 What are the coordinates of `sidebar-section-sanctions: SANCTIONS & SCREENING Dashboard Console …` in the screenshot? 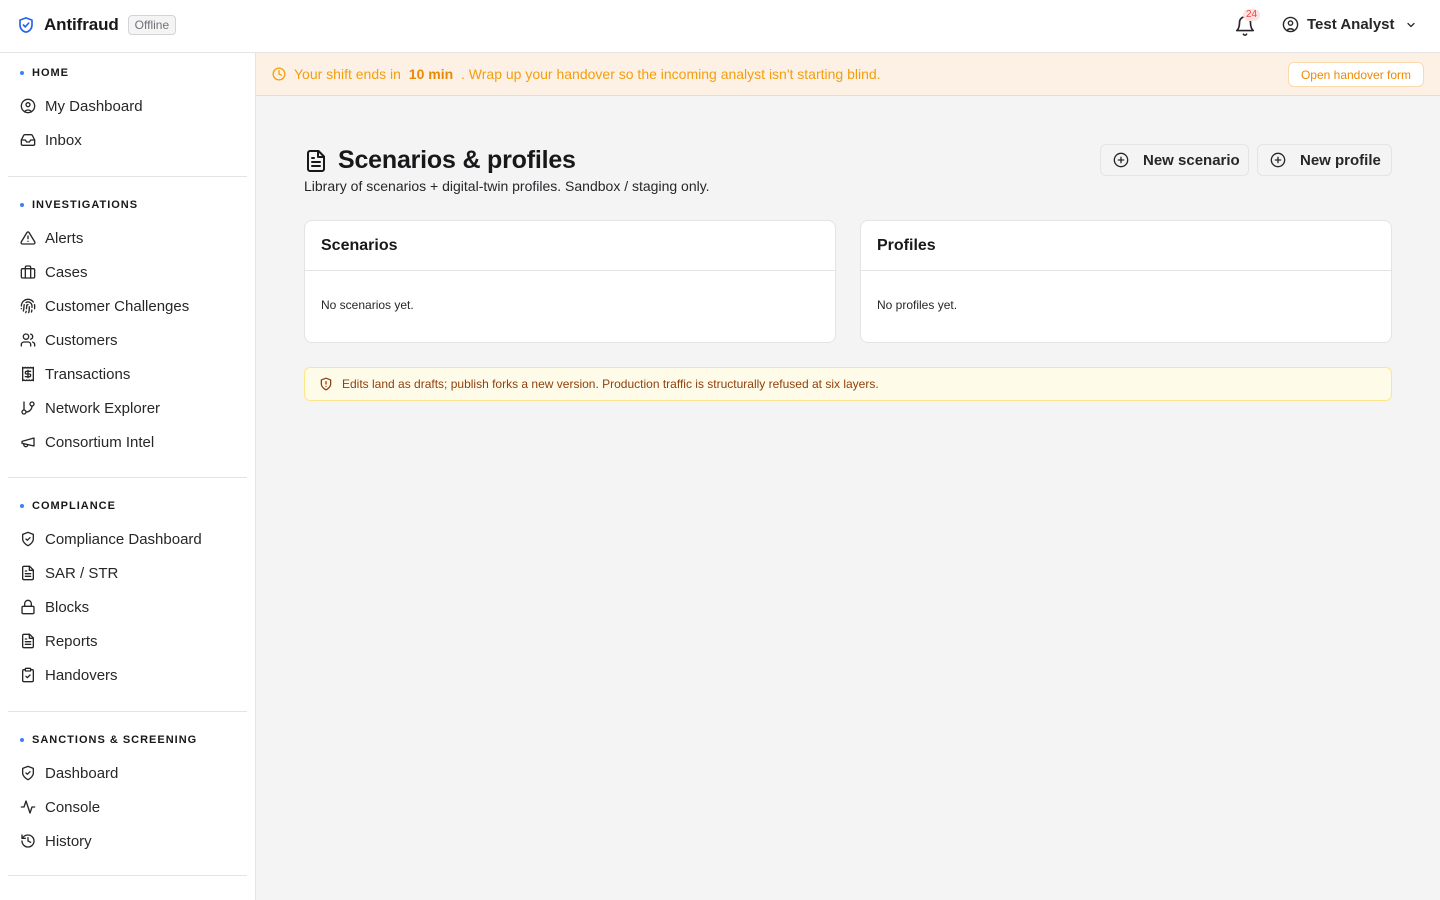 It's located at (127, 791).